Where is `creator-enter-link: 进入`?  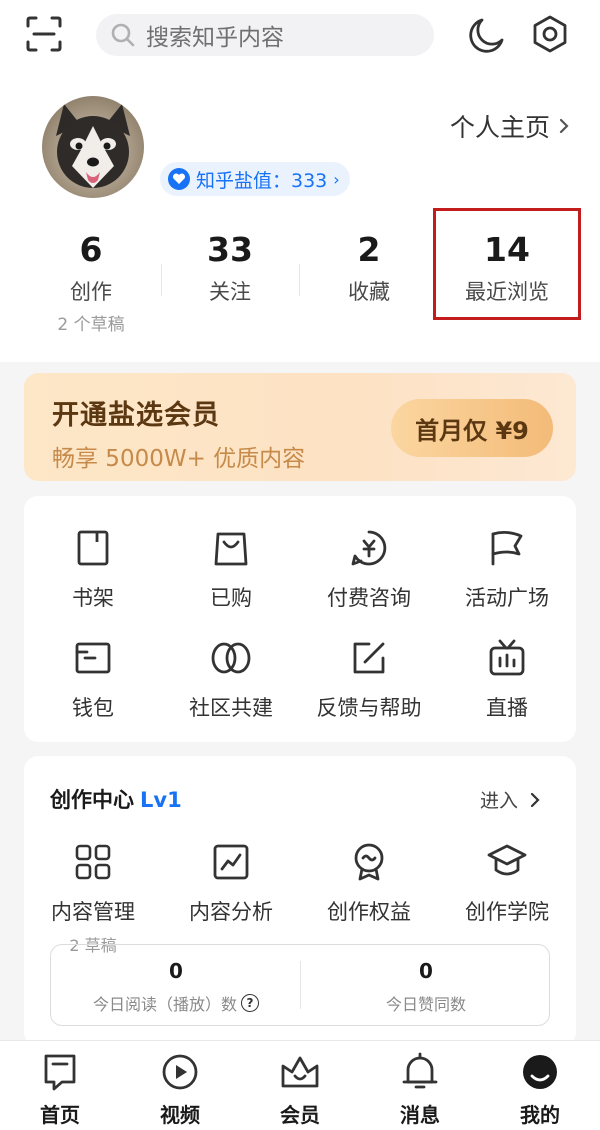
creator-enter-link: 进入 is located at coordinates (510, 799).